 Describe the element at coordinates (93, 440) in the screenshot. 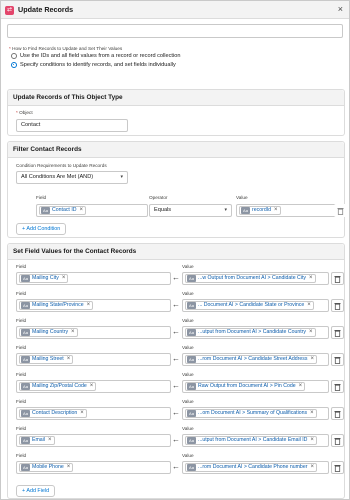

I see `field-input: Aa Email ×` at that location.